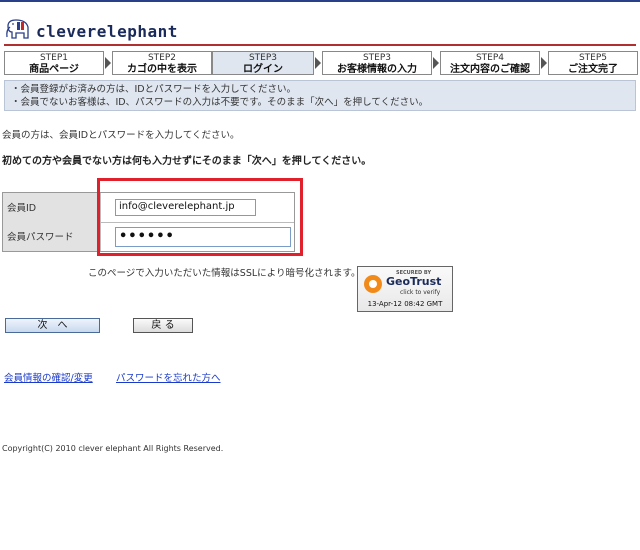 The image size is (640, 550). What do you see at coordinates (593, 58) in the screenshot?
I see `step-number: STEP5` at bounding box center [593, 58].